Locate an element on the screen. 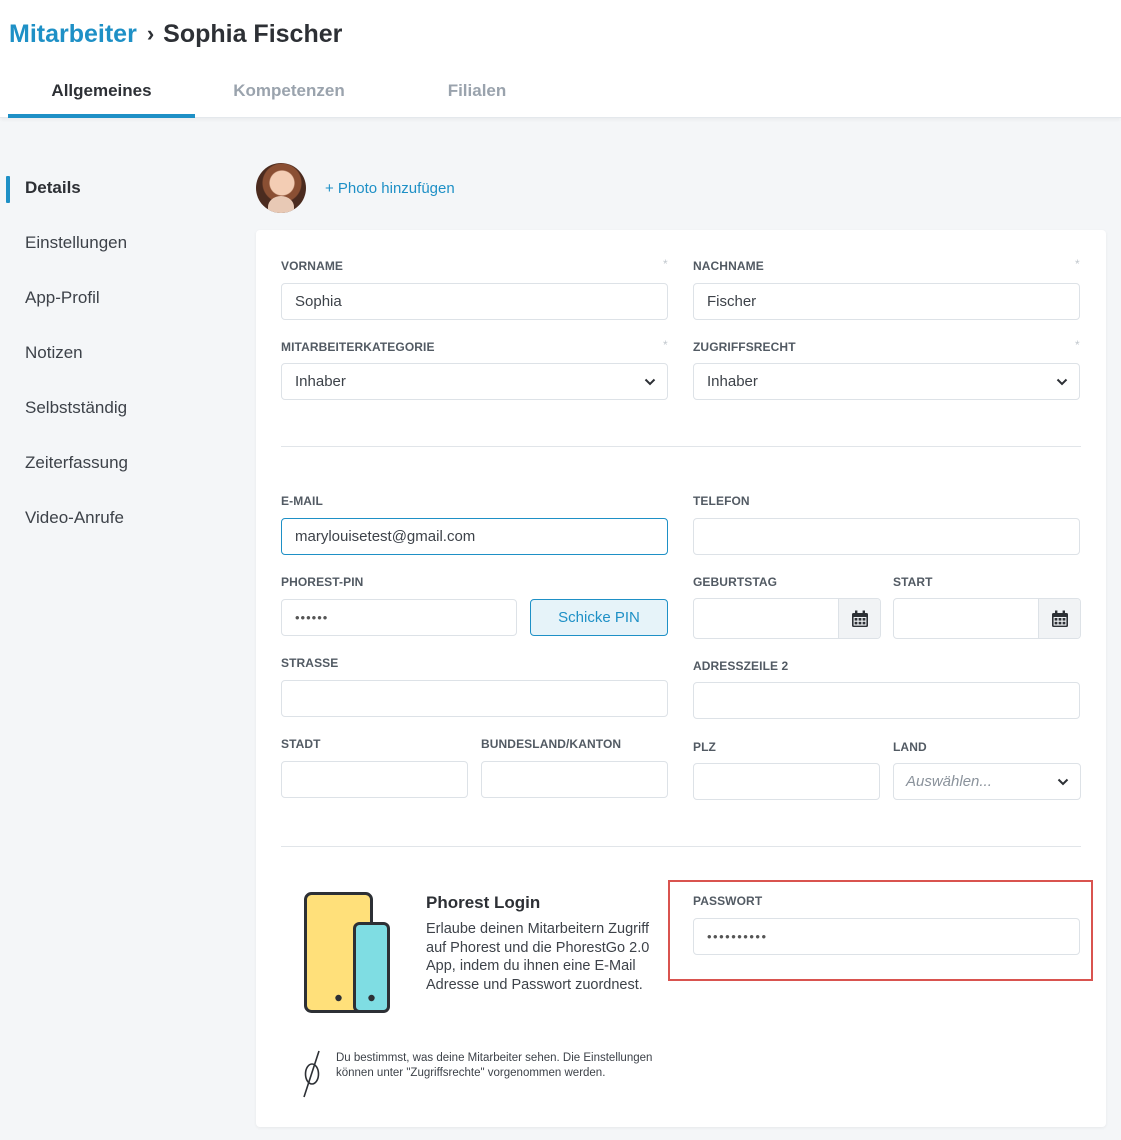 The width and height of the screenshot is (1121, 1140). bundesland-field is located at coordinates (574, 779).